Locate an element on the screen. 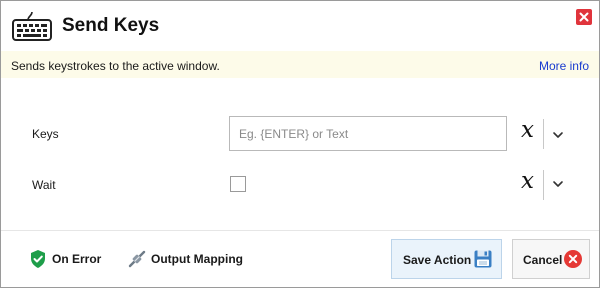 The height and width of the screenshot is (288, 600). cancel-label: Cancel is located at coordinates (543, 260).